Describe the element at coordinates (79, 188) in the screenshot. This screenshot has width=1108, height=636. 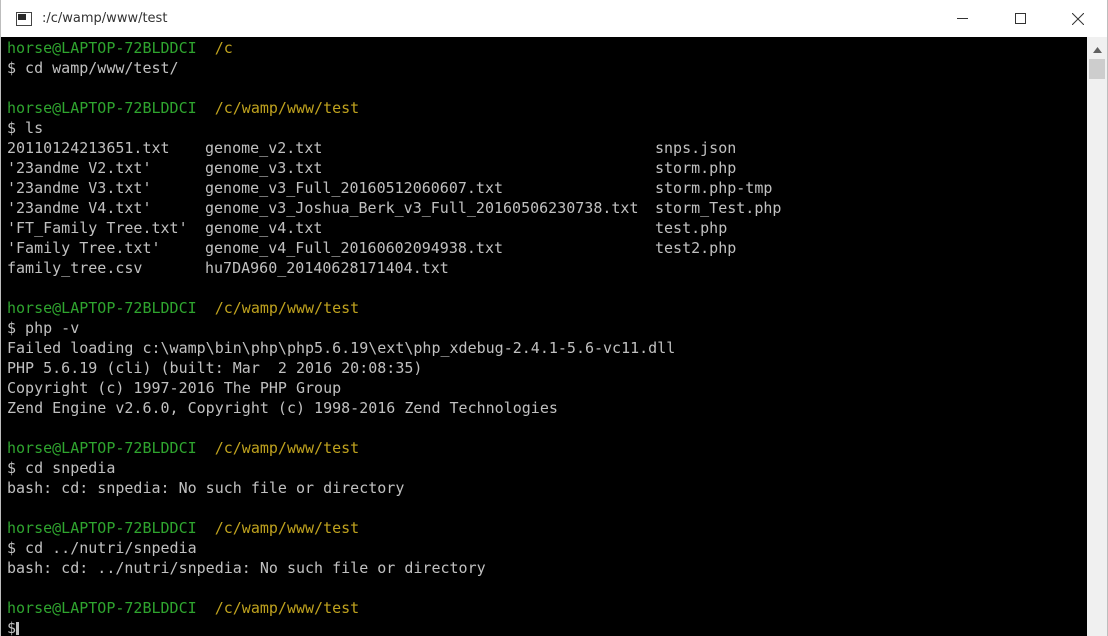
I see `file-name: '23andme V3.txt'` at that location.